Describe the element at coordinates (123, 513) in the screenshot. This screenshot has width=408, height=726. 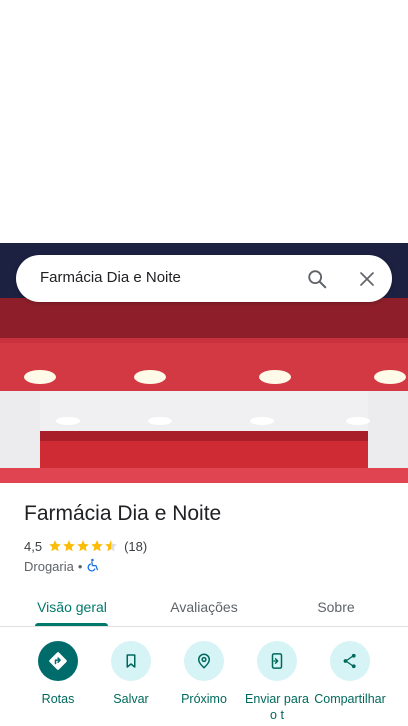
I see `place-title: Farmácia Dia e Noite` at that location.